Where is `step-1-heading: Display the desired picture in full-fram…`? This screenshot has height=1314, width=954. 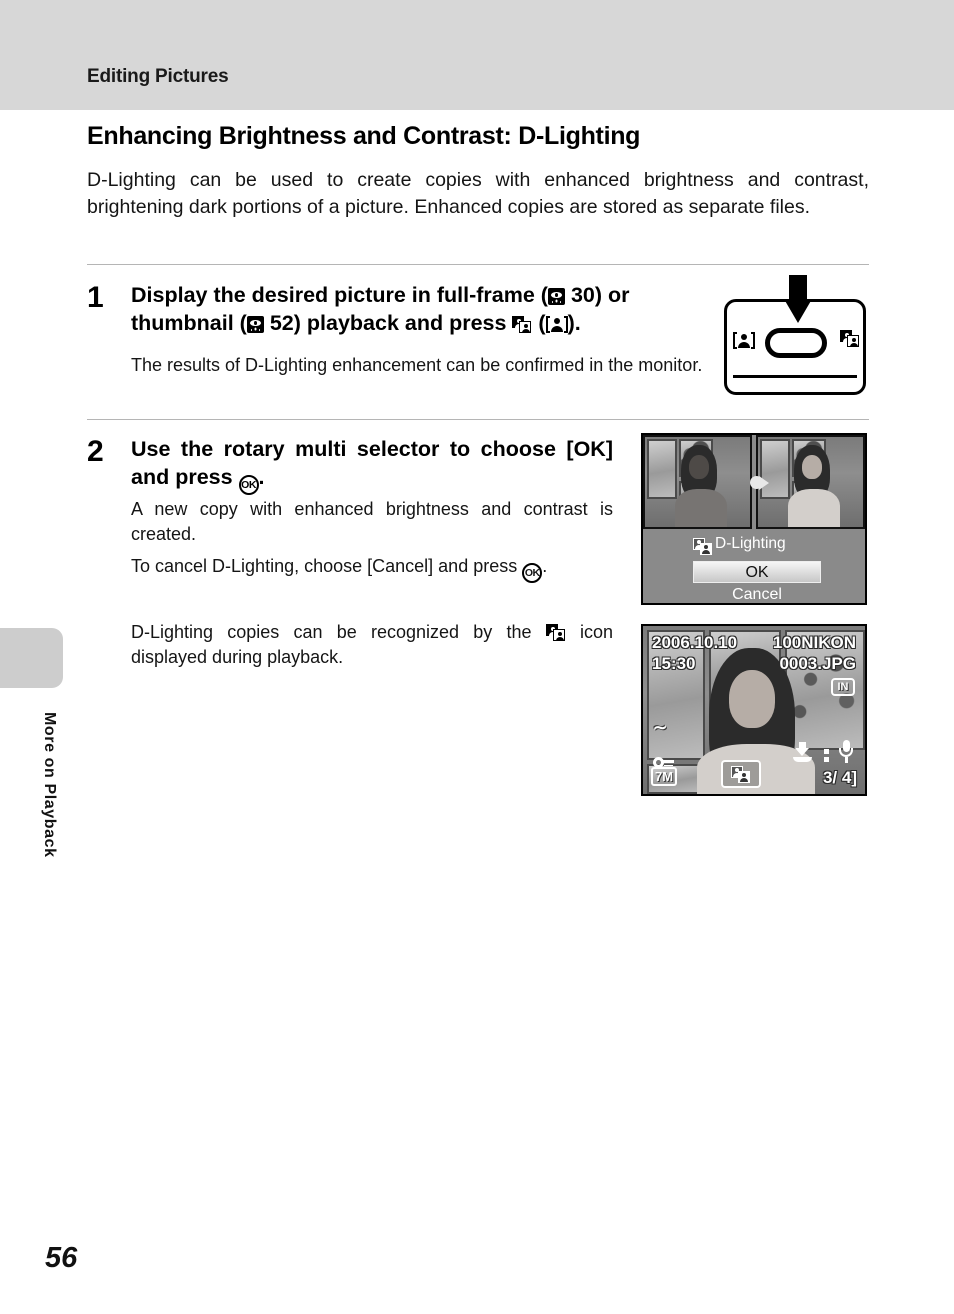 step-1-heading: Display the desired picture in full-fram… is located at coordinates (420, 309).